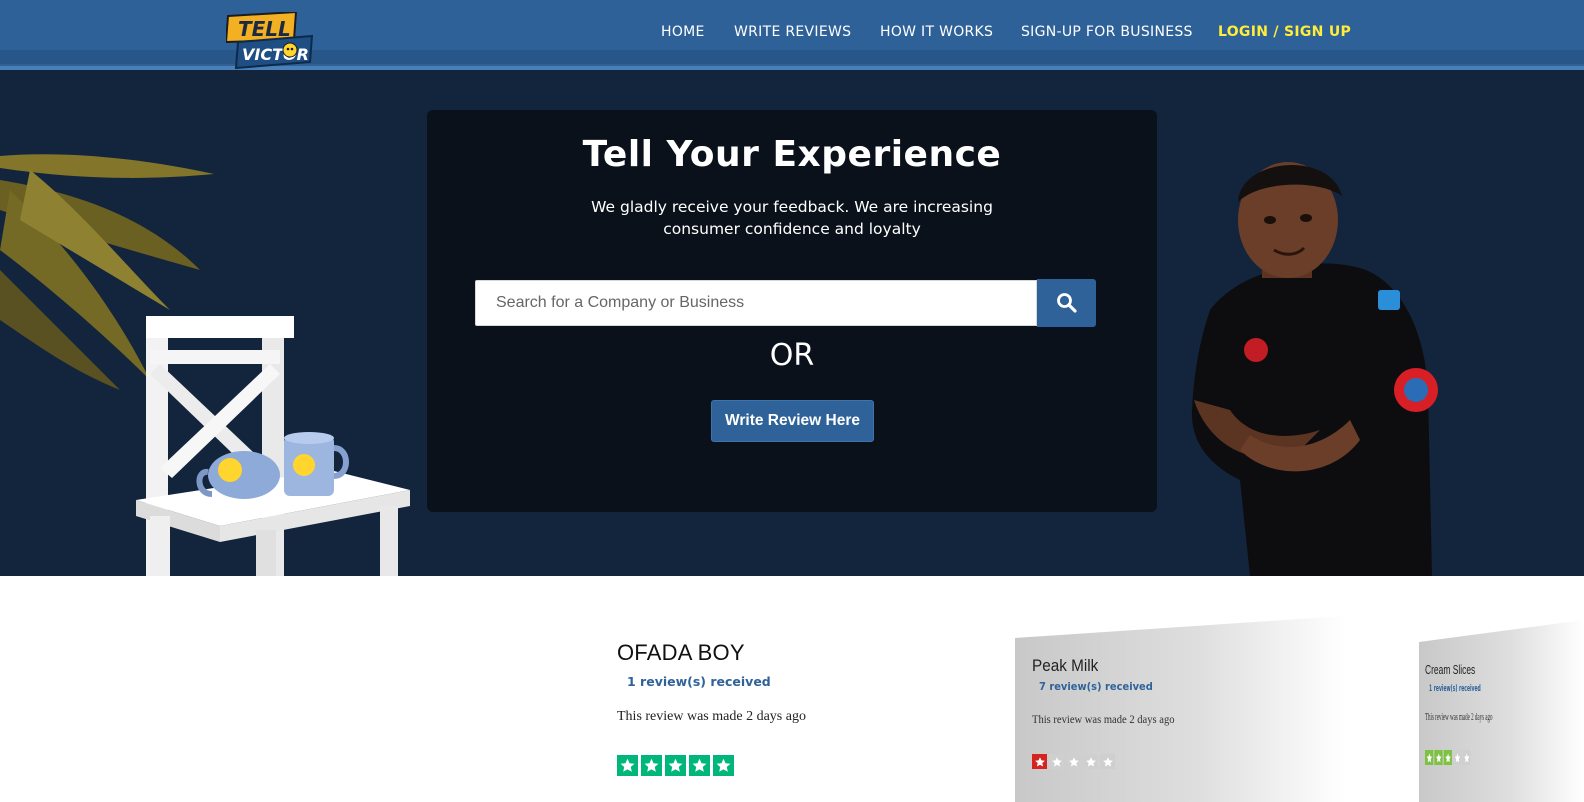 This screenshot has width=1584, height=802. I want to click on search-icon, so click(1067, 303).